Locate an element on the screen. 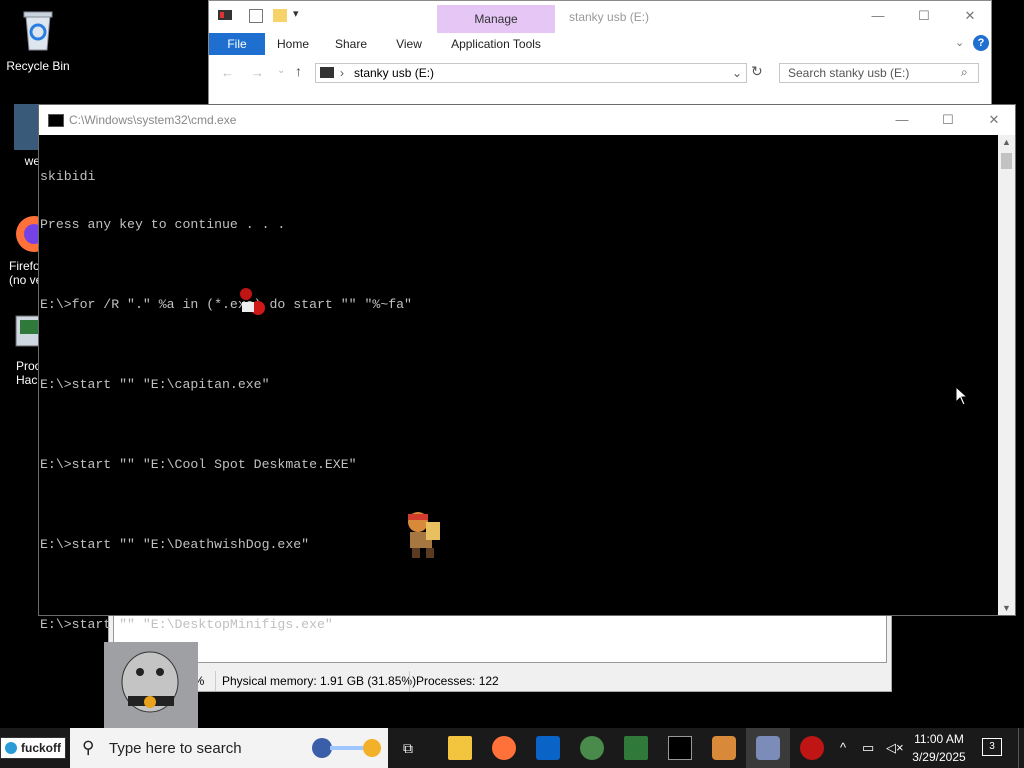  address-dropdown-icon: ⌄ is located at coordinates (737, 73).